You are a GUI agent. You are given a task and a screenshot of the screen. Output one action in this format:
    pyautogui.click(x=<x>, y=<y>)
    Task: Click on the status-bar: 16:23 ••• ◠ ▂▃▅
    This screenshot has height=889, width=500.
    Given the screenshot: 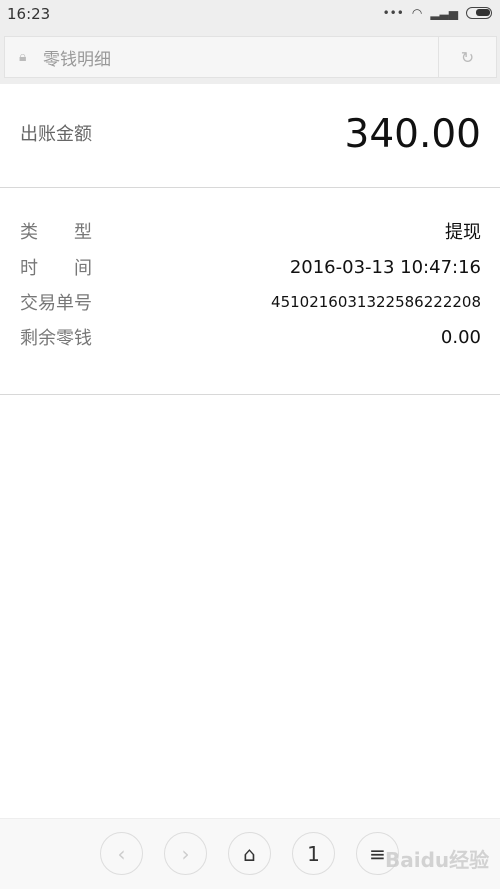 What is the action you would take?
    pyautogui.click(x=250, y=15)
    